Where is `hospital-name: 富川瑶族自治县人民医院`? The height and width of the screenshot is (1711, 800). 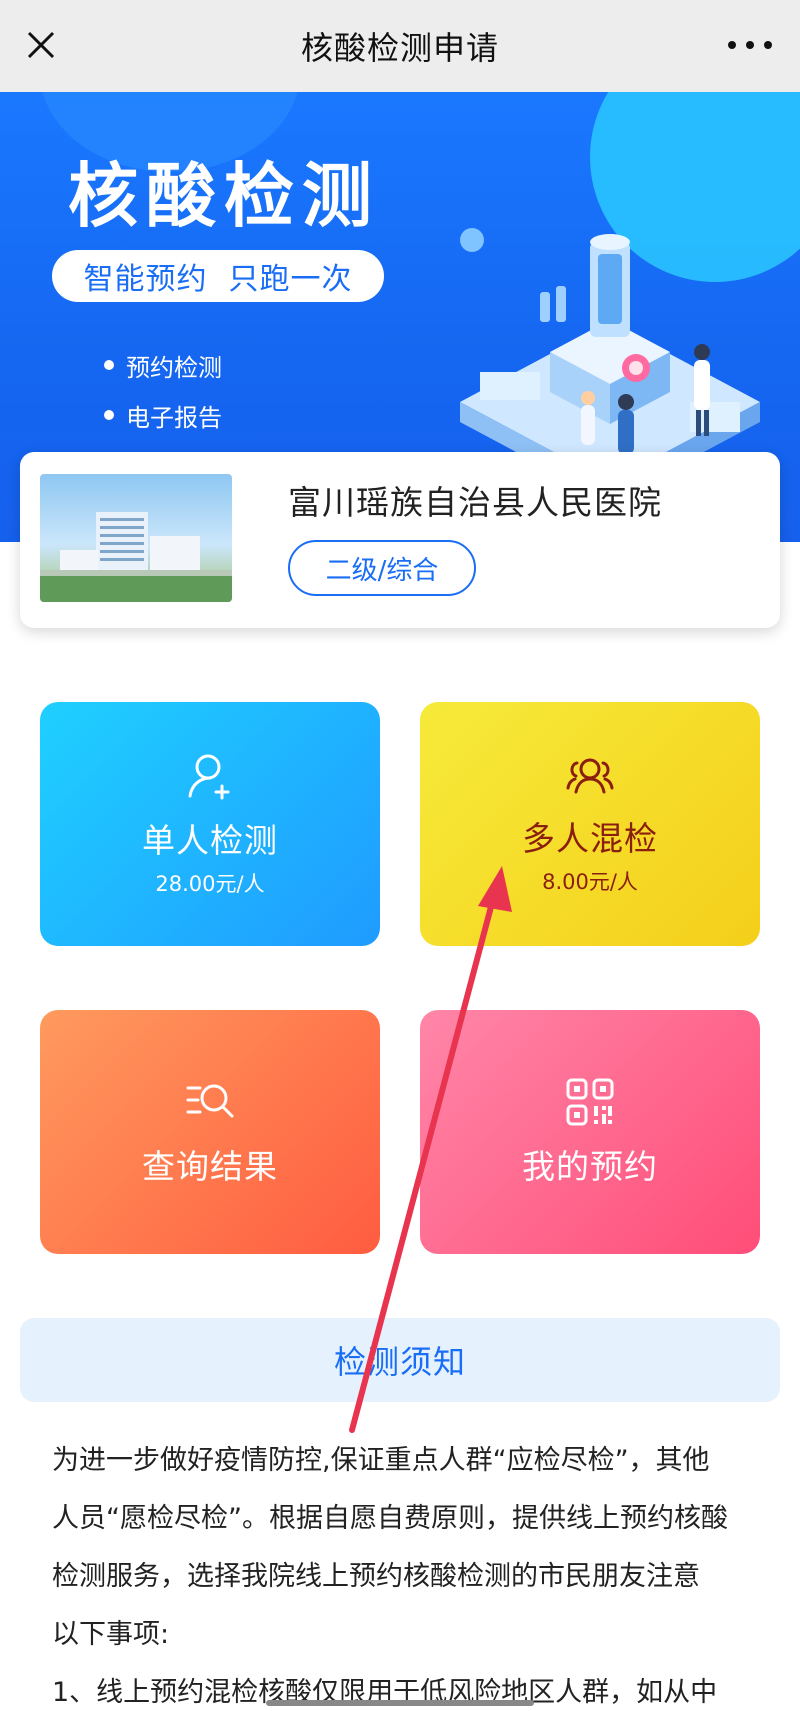 hospital-name: 富川瑶族自治县人民医院 is located at coordinates (475, 502).